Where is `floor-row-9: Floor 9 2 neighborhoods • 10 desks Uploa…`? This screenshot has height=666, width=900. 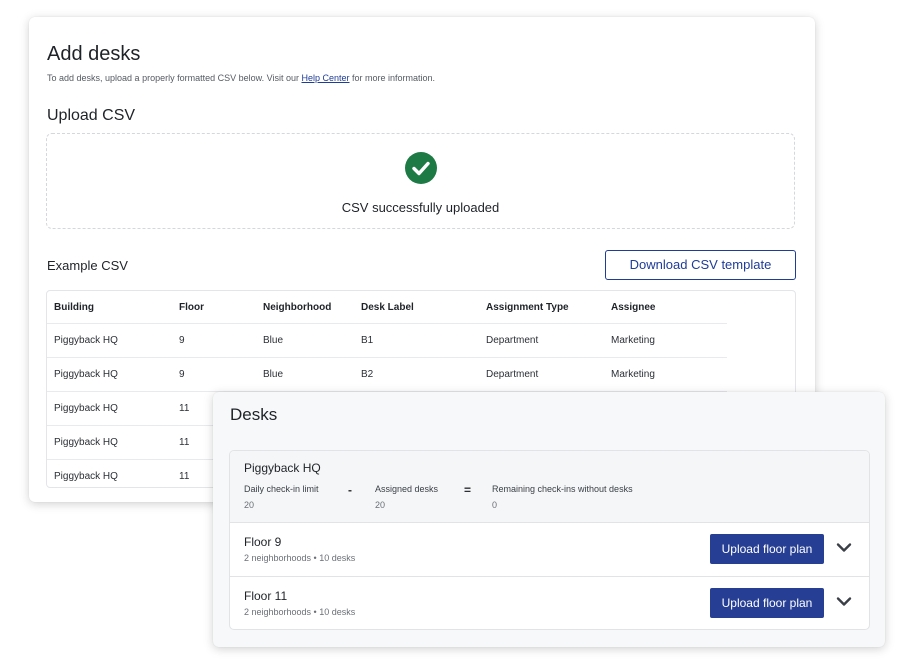
floor-row-9: Floor 9 2 neighborhoods • 10 desks Uploa… is located at coordinates (549, 549).